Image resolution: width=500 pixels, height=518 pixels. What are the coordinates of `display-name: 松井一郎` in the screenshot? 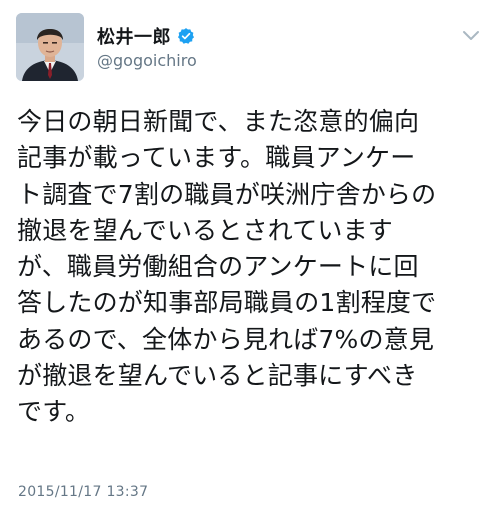 It's located at (134, 36).